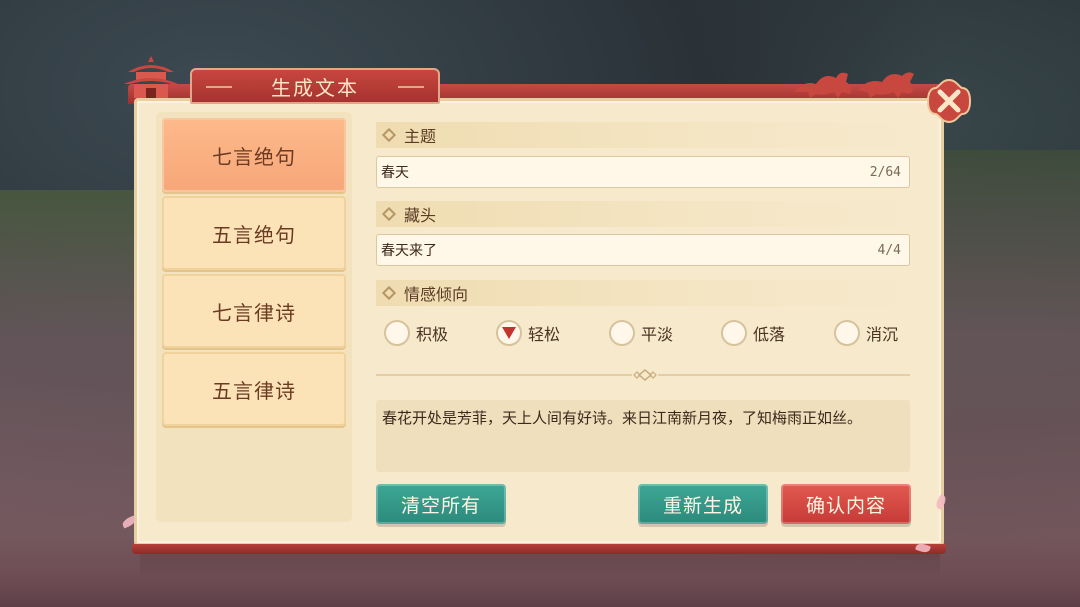  I want to click on confirm-button: 确认内容, so click(846, 504).